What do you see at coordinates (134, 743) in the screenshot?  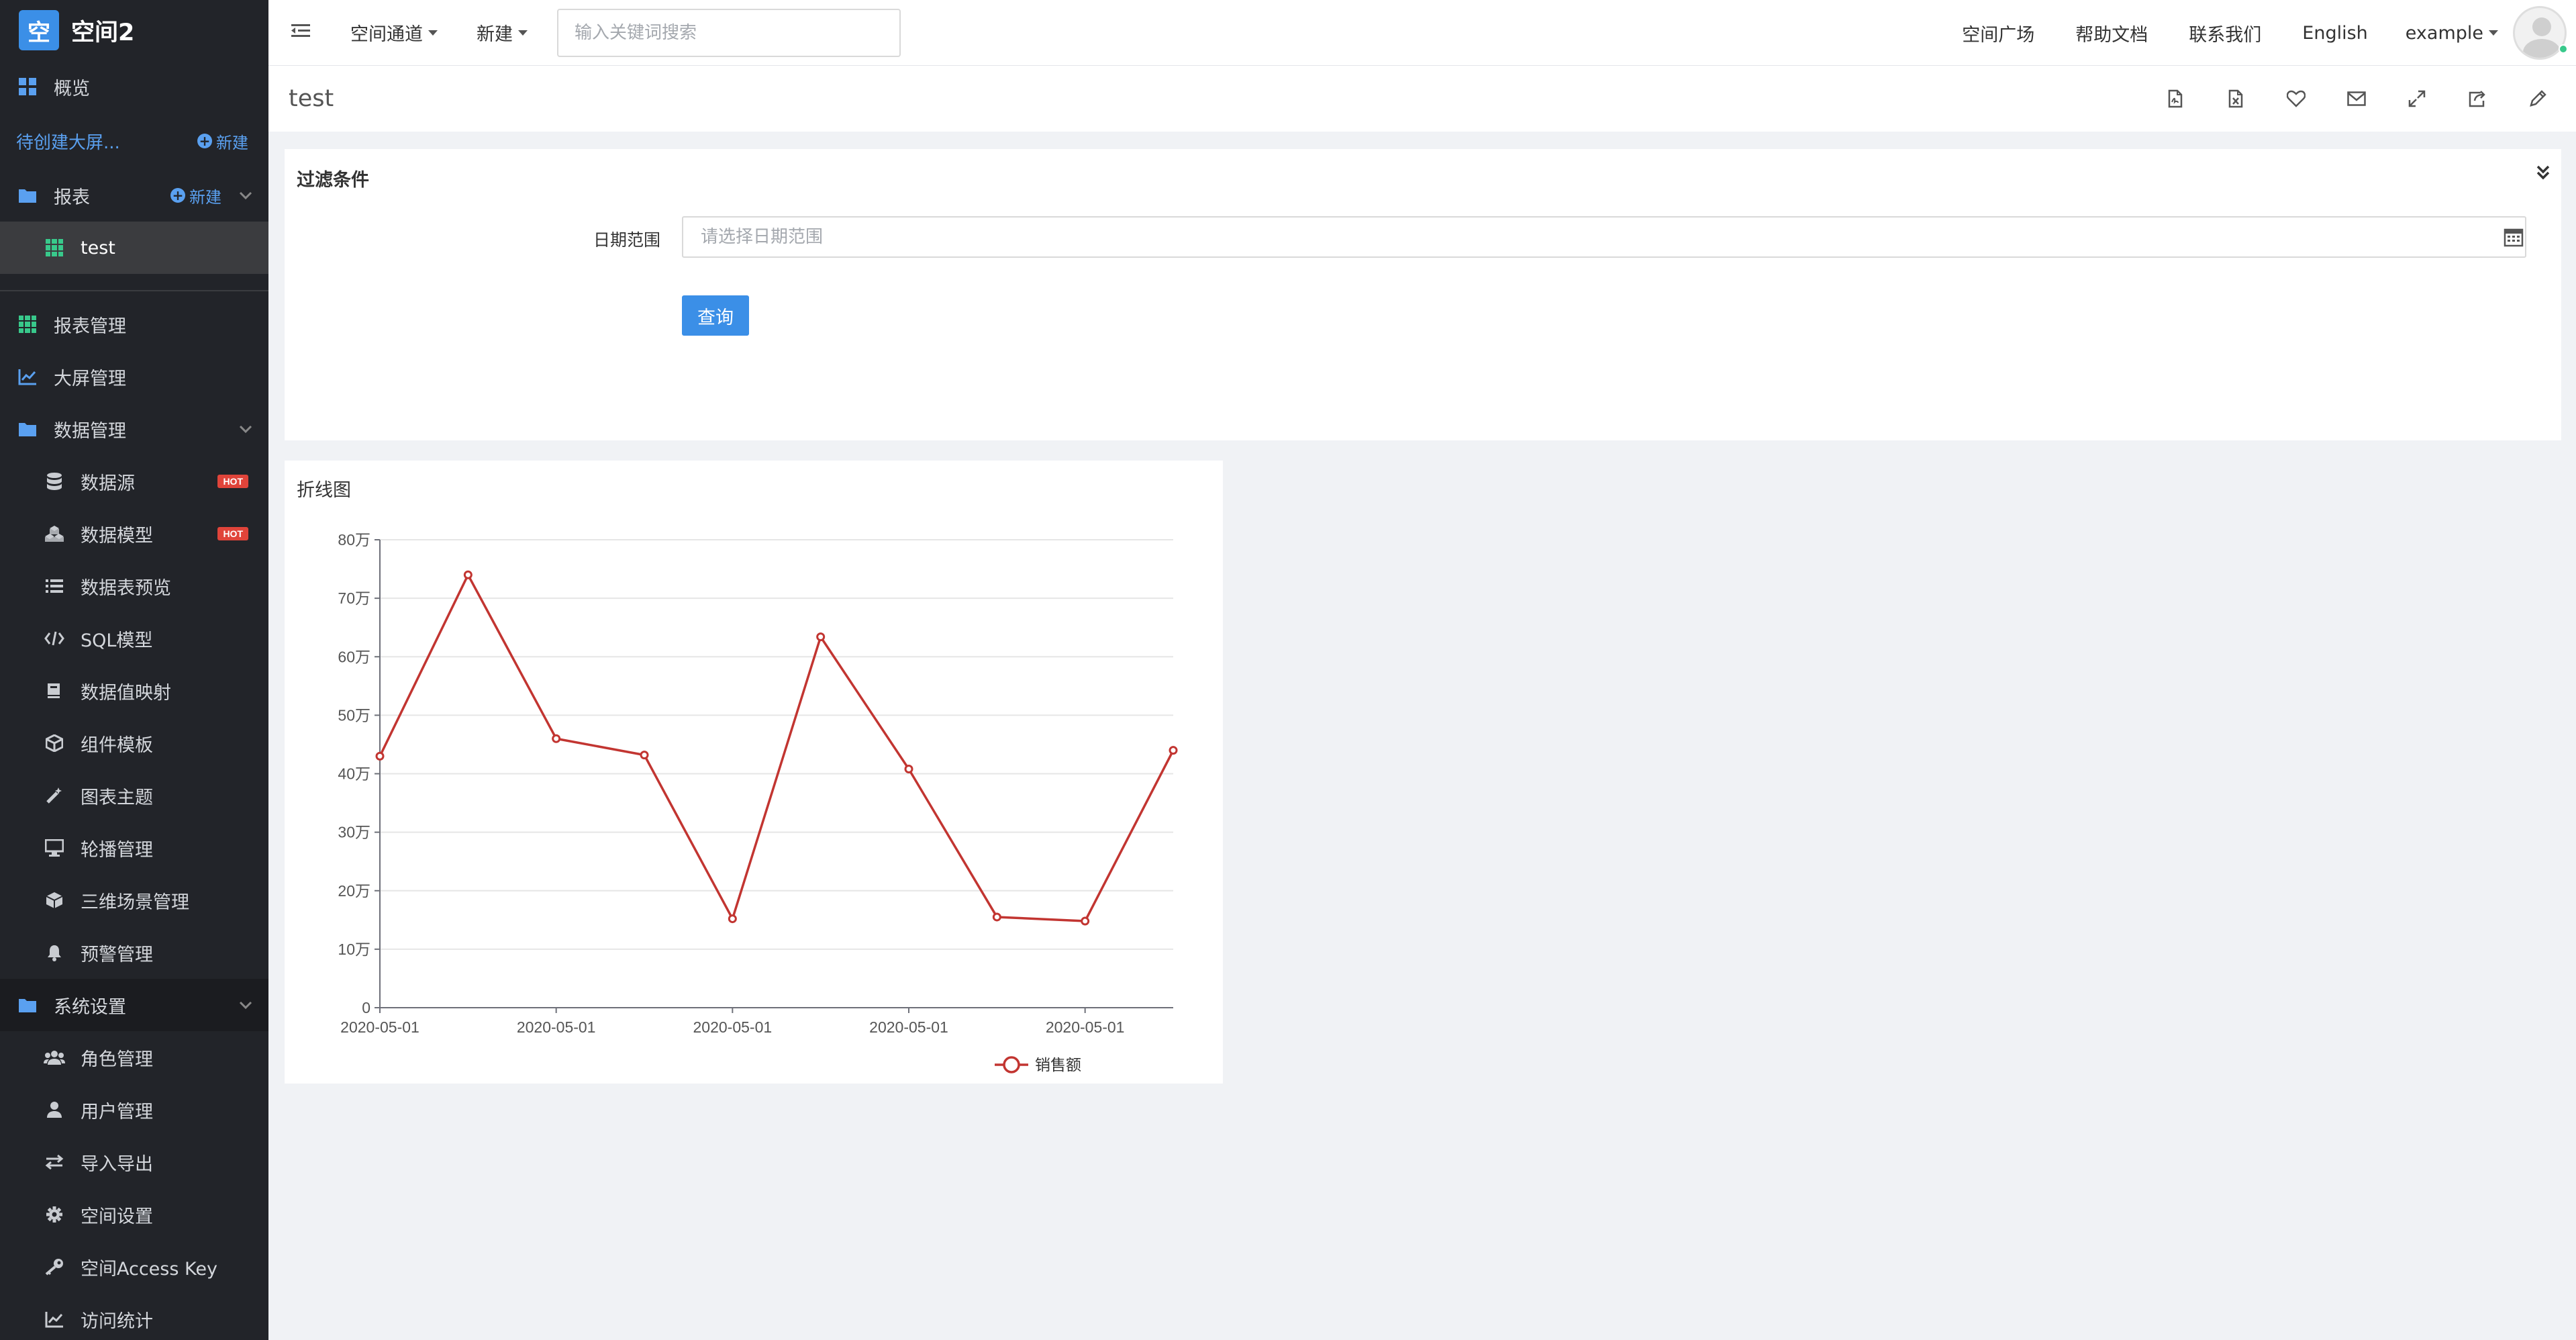 I see `sidebar-item-component-template: 组件模板` at bounding box center [134, 743].